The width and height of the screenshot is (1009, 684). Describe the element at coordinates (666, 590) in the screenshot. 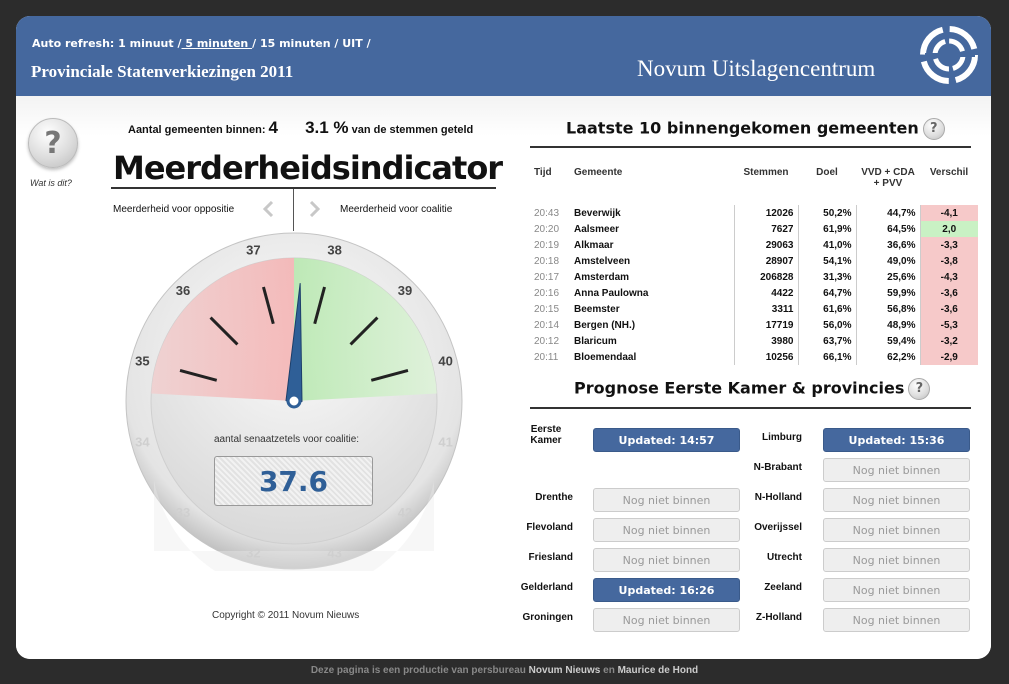

I see `province-status-button: Updated: 16:26` at that location.